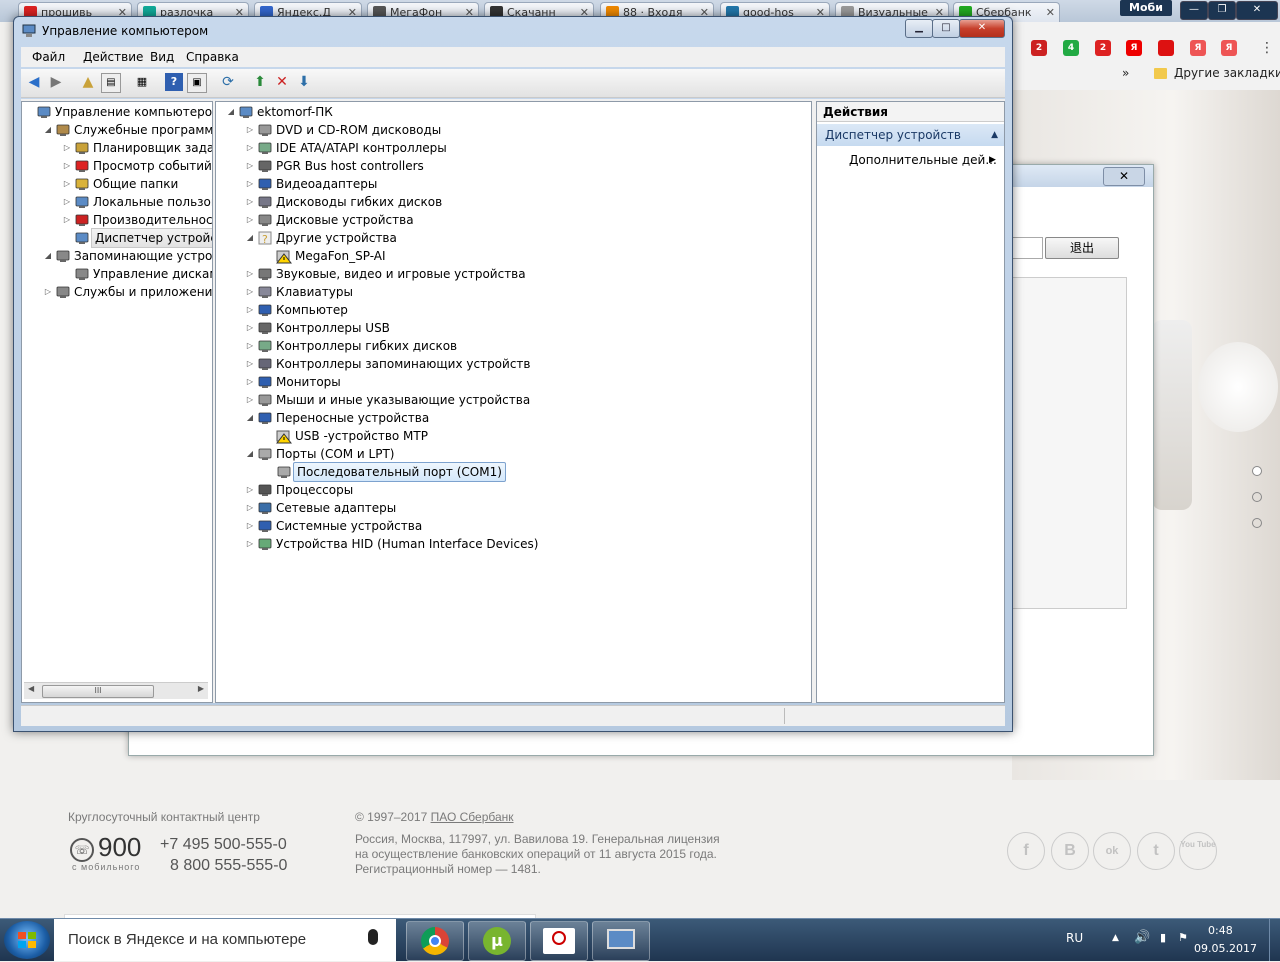  I want to click on horizontal-scrollbar: ◀ III ▶, so click(116, 690).